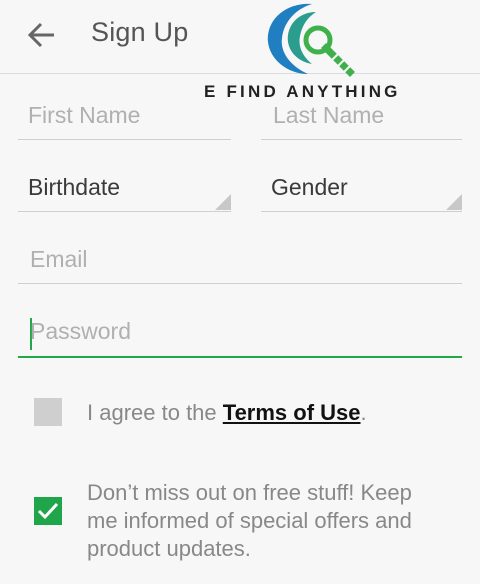 The height and width of the screenshot is (584, 480). I want to click on last-name-underline, so click(361, 139).